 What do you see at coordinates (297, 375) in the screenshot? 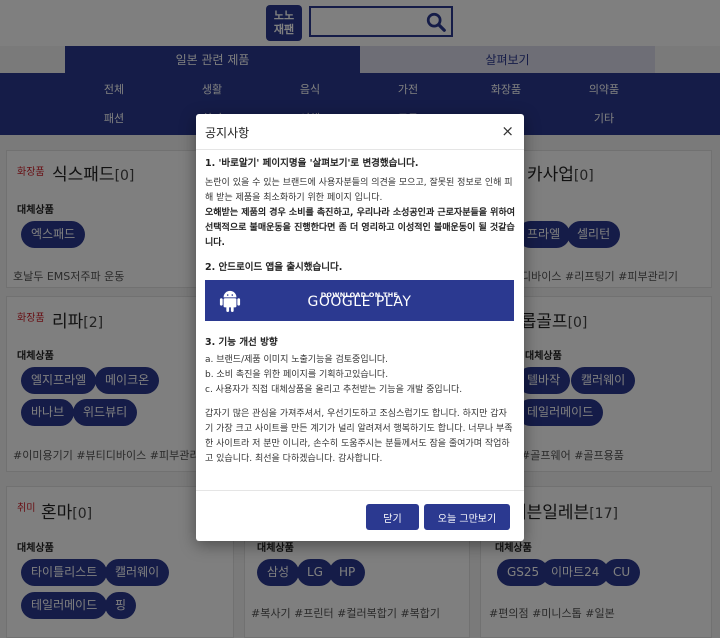
I see `notice-list-item: b. 소비 촉진을 위한 페이지를 기획하고있습니다.` at bounding box center [297, 375].